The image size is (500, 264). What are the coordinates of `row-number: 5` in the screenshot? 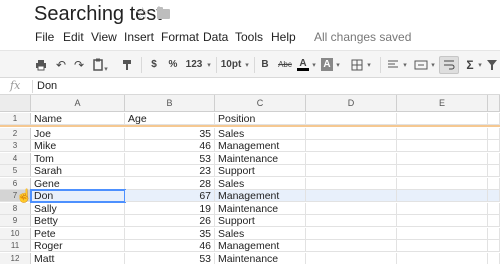 It's located at (15, 171).